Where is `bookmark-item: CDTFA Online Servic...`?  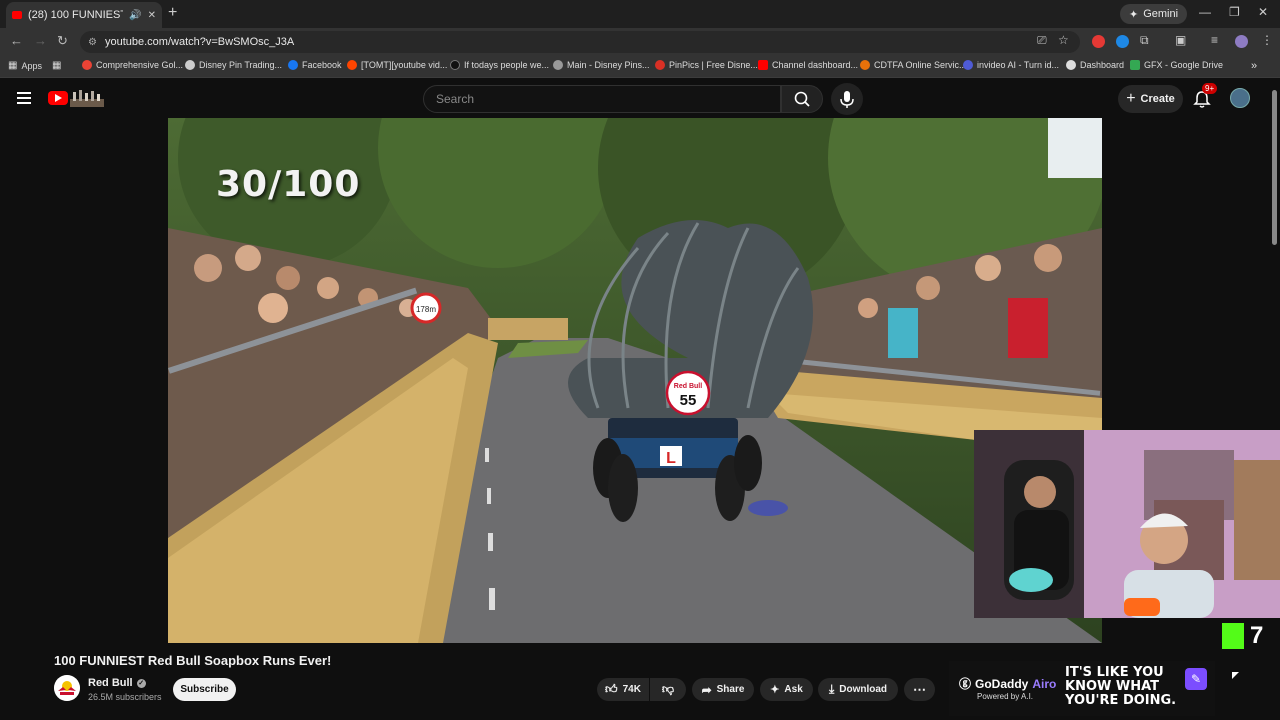
bookmark-item: CDTFA Online Servic... is located at coordinates (913, 65).